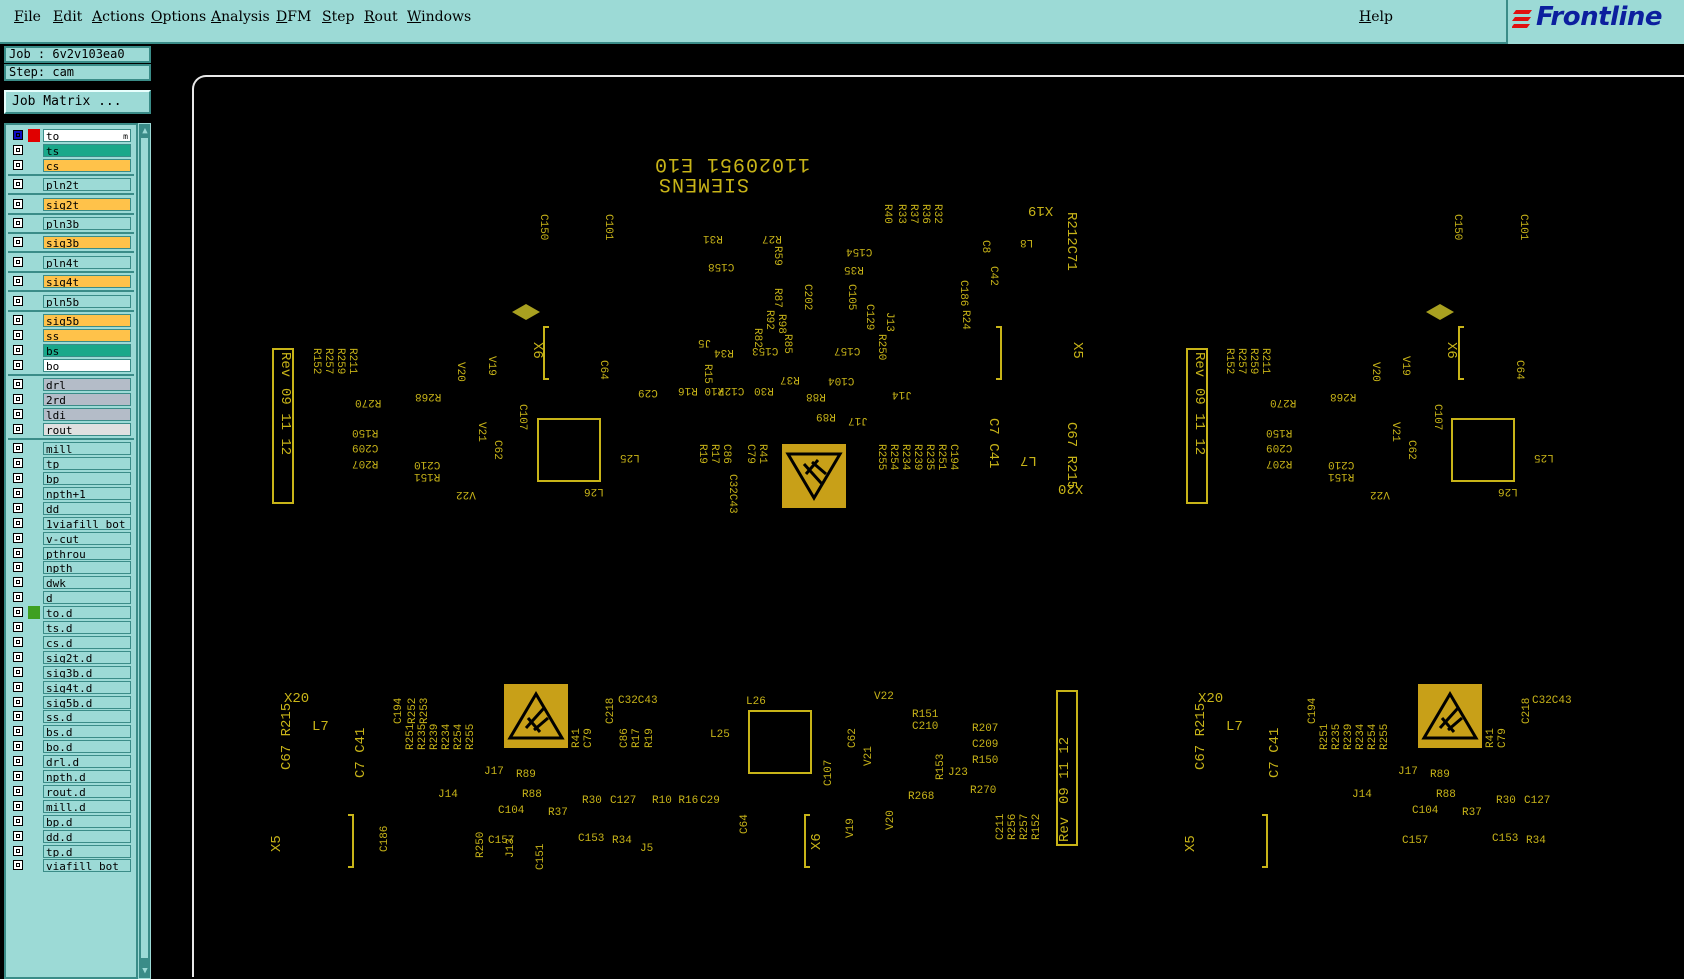 This screenshot has height=979, width=1684. I want to click on layer-row: npth, so click(69, 567).